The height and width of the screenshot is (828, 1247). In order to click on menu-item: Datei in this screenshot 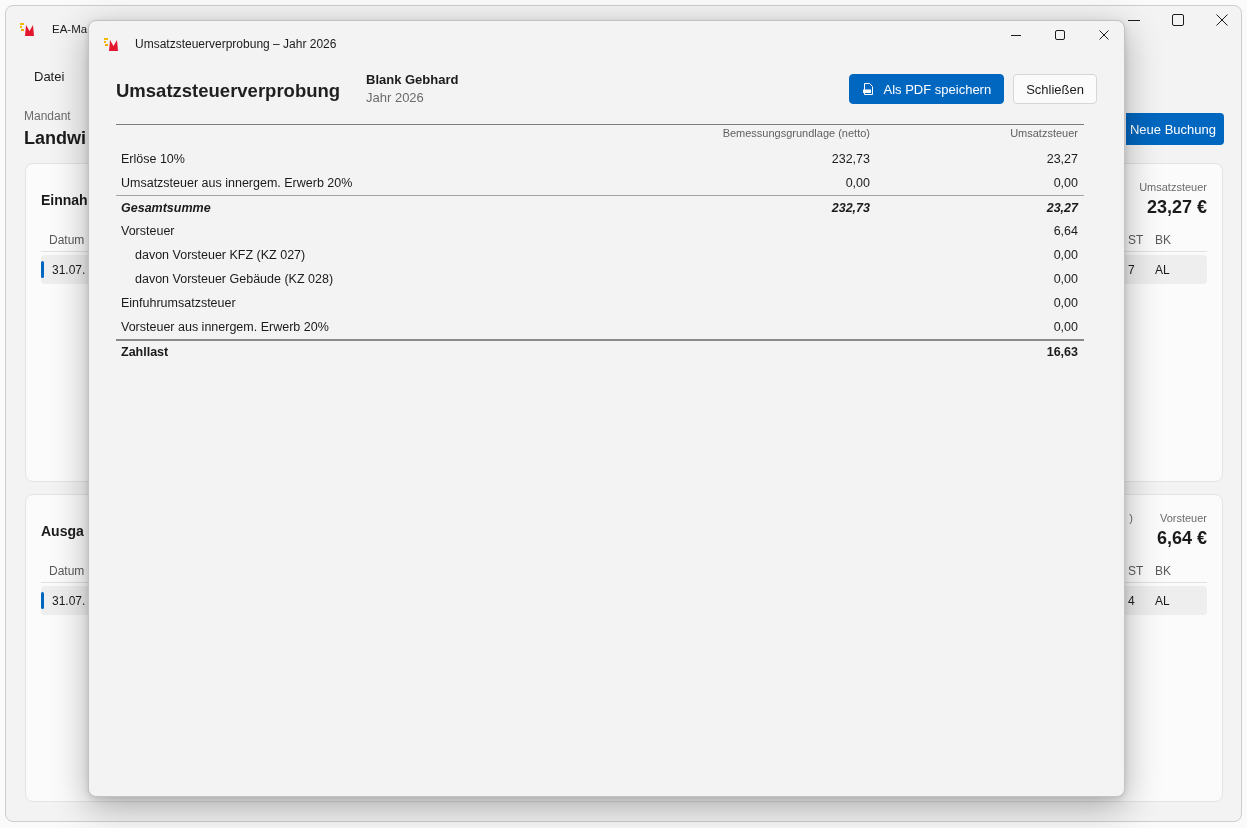, I will do `click(49, 76)`.